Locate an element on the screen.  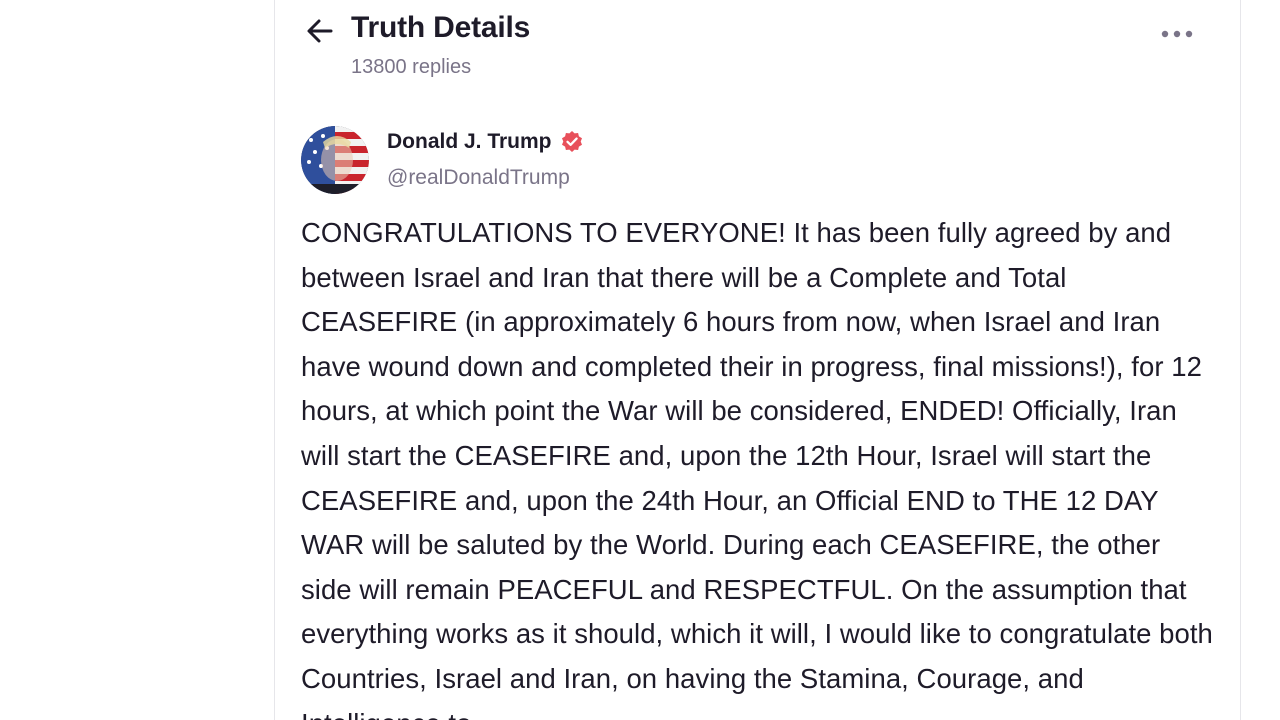
more-options-button is located at coordinates (1177, 34).